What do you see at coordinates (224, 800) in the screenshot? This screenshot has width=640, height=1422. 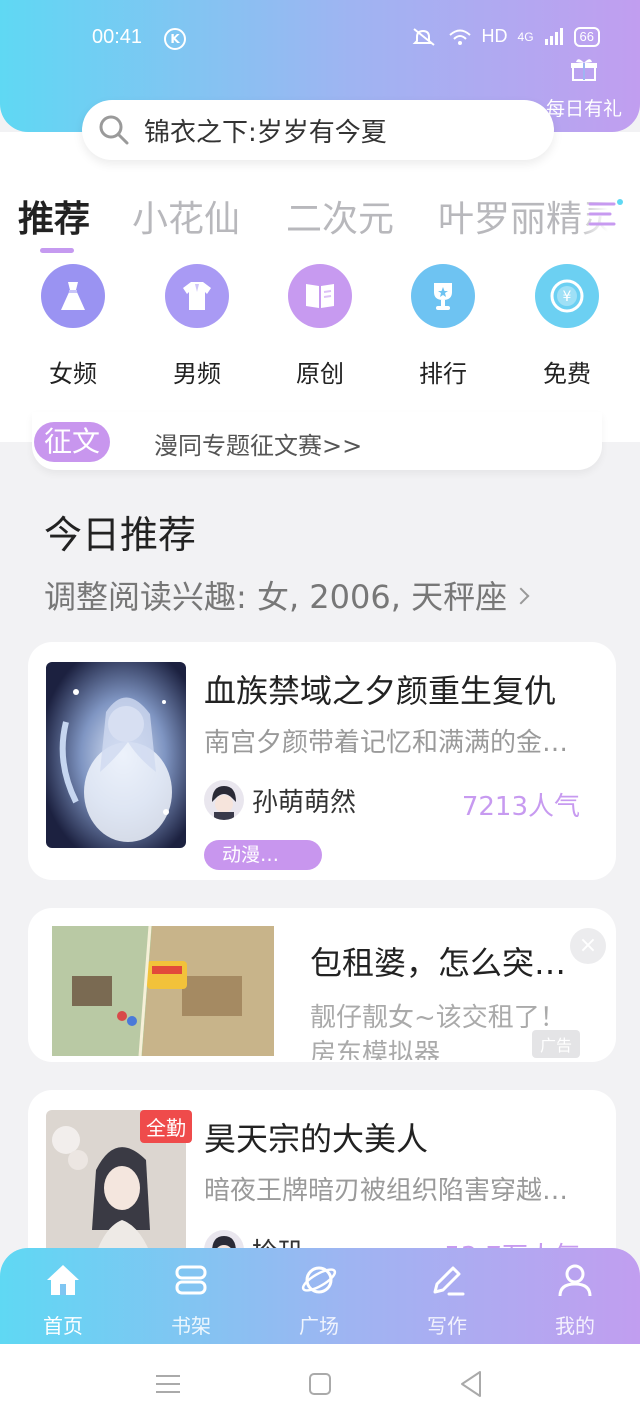 I see `avatar` at bounding box center [224, 800].